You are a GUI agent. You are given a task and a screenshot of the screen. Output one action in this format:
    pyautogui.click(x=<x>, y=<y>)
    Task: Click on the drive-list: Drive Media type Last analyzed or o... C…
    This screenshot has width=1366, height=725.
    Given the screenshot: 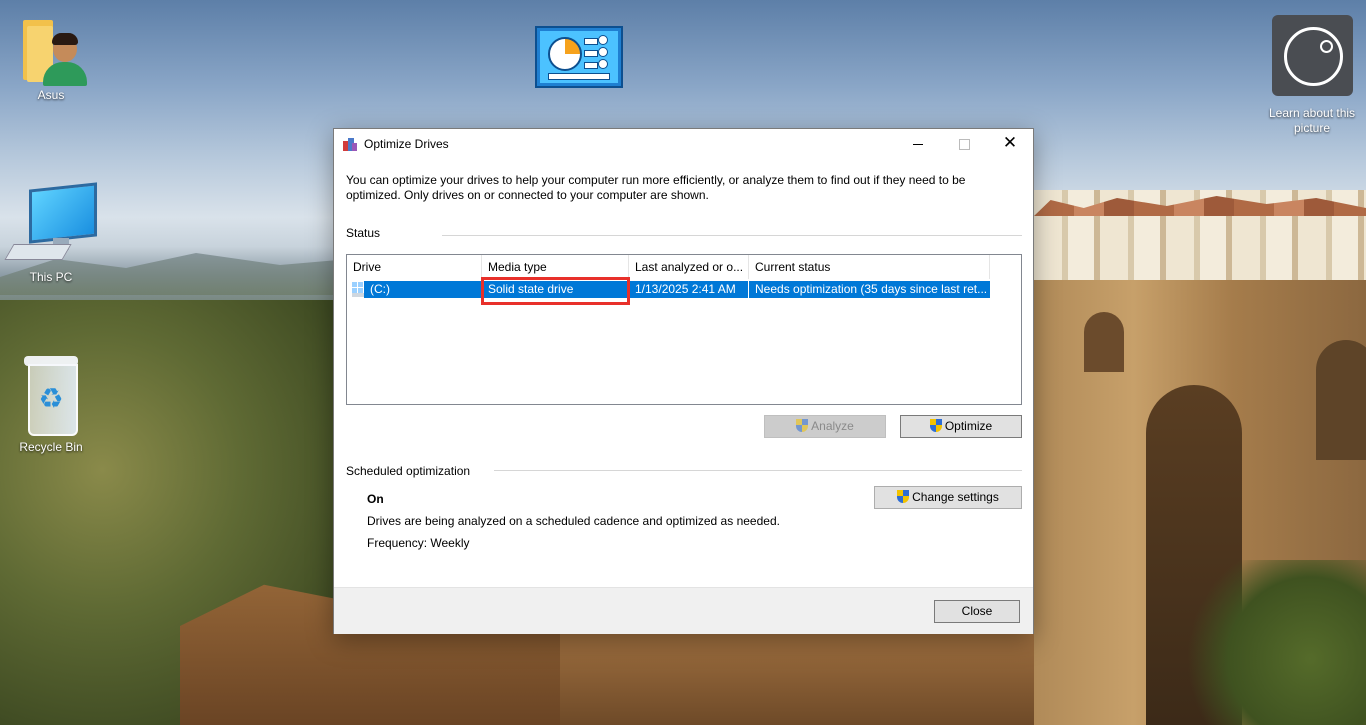 What is the action you would take?
    pyautogui.click(x=684, y=329)
    